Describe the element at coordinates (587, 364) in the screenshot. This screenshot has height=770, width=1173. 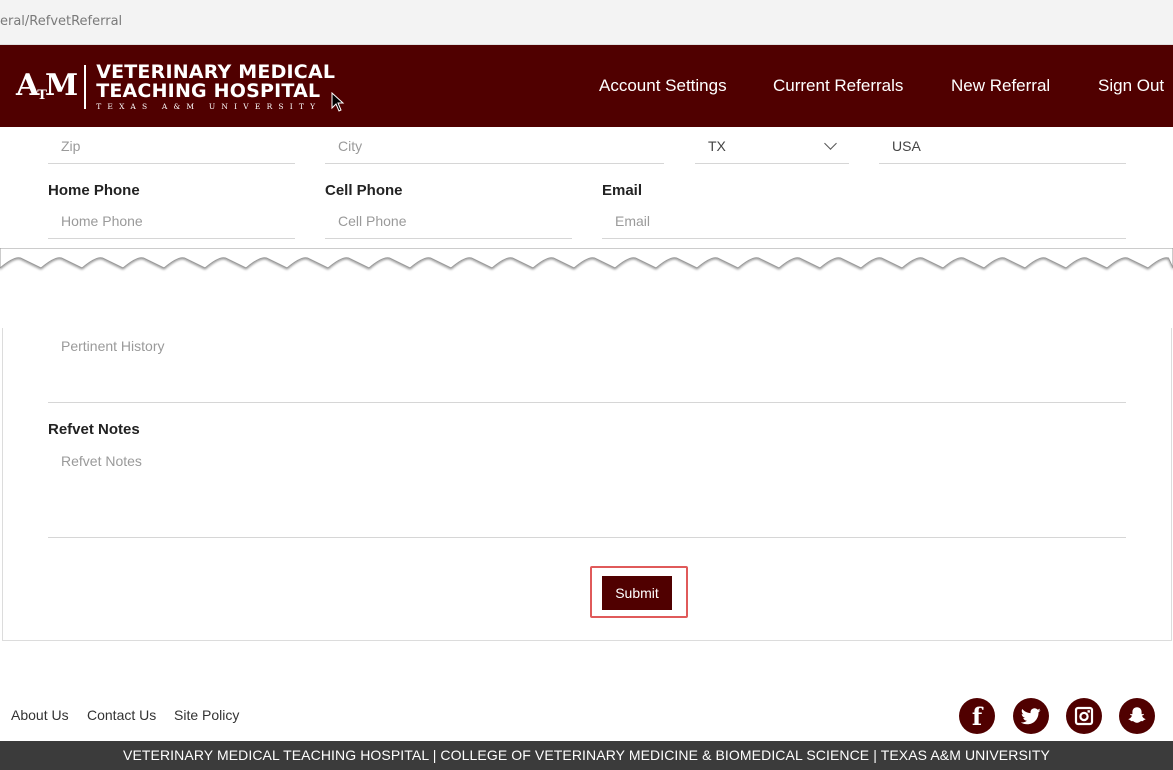
I see `pertinent-history-field: Pertinent History` at that location.